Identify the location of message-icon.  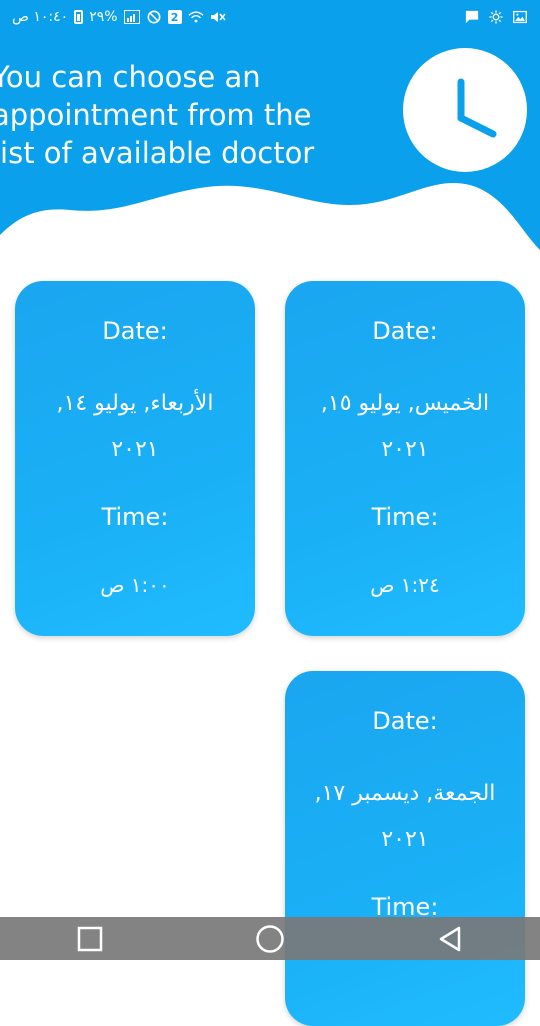
(472, 17).